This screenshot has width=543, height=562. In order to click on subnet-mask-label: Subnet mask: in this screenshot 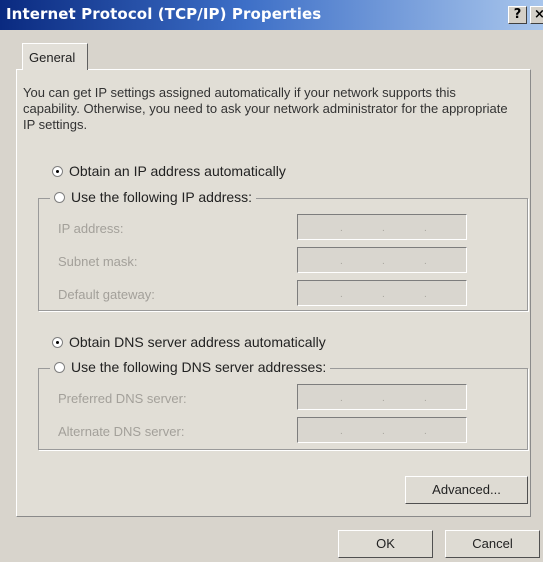, I will do `click(98, 261)`.